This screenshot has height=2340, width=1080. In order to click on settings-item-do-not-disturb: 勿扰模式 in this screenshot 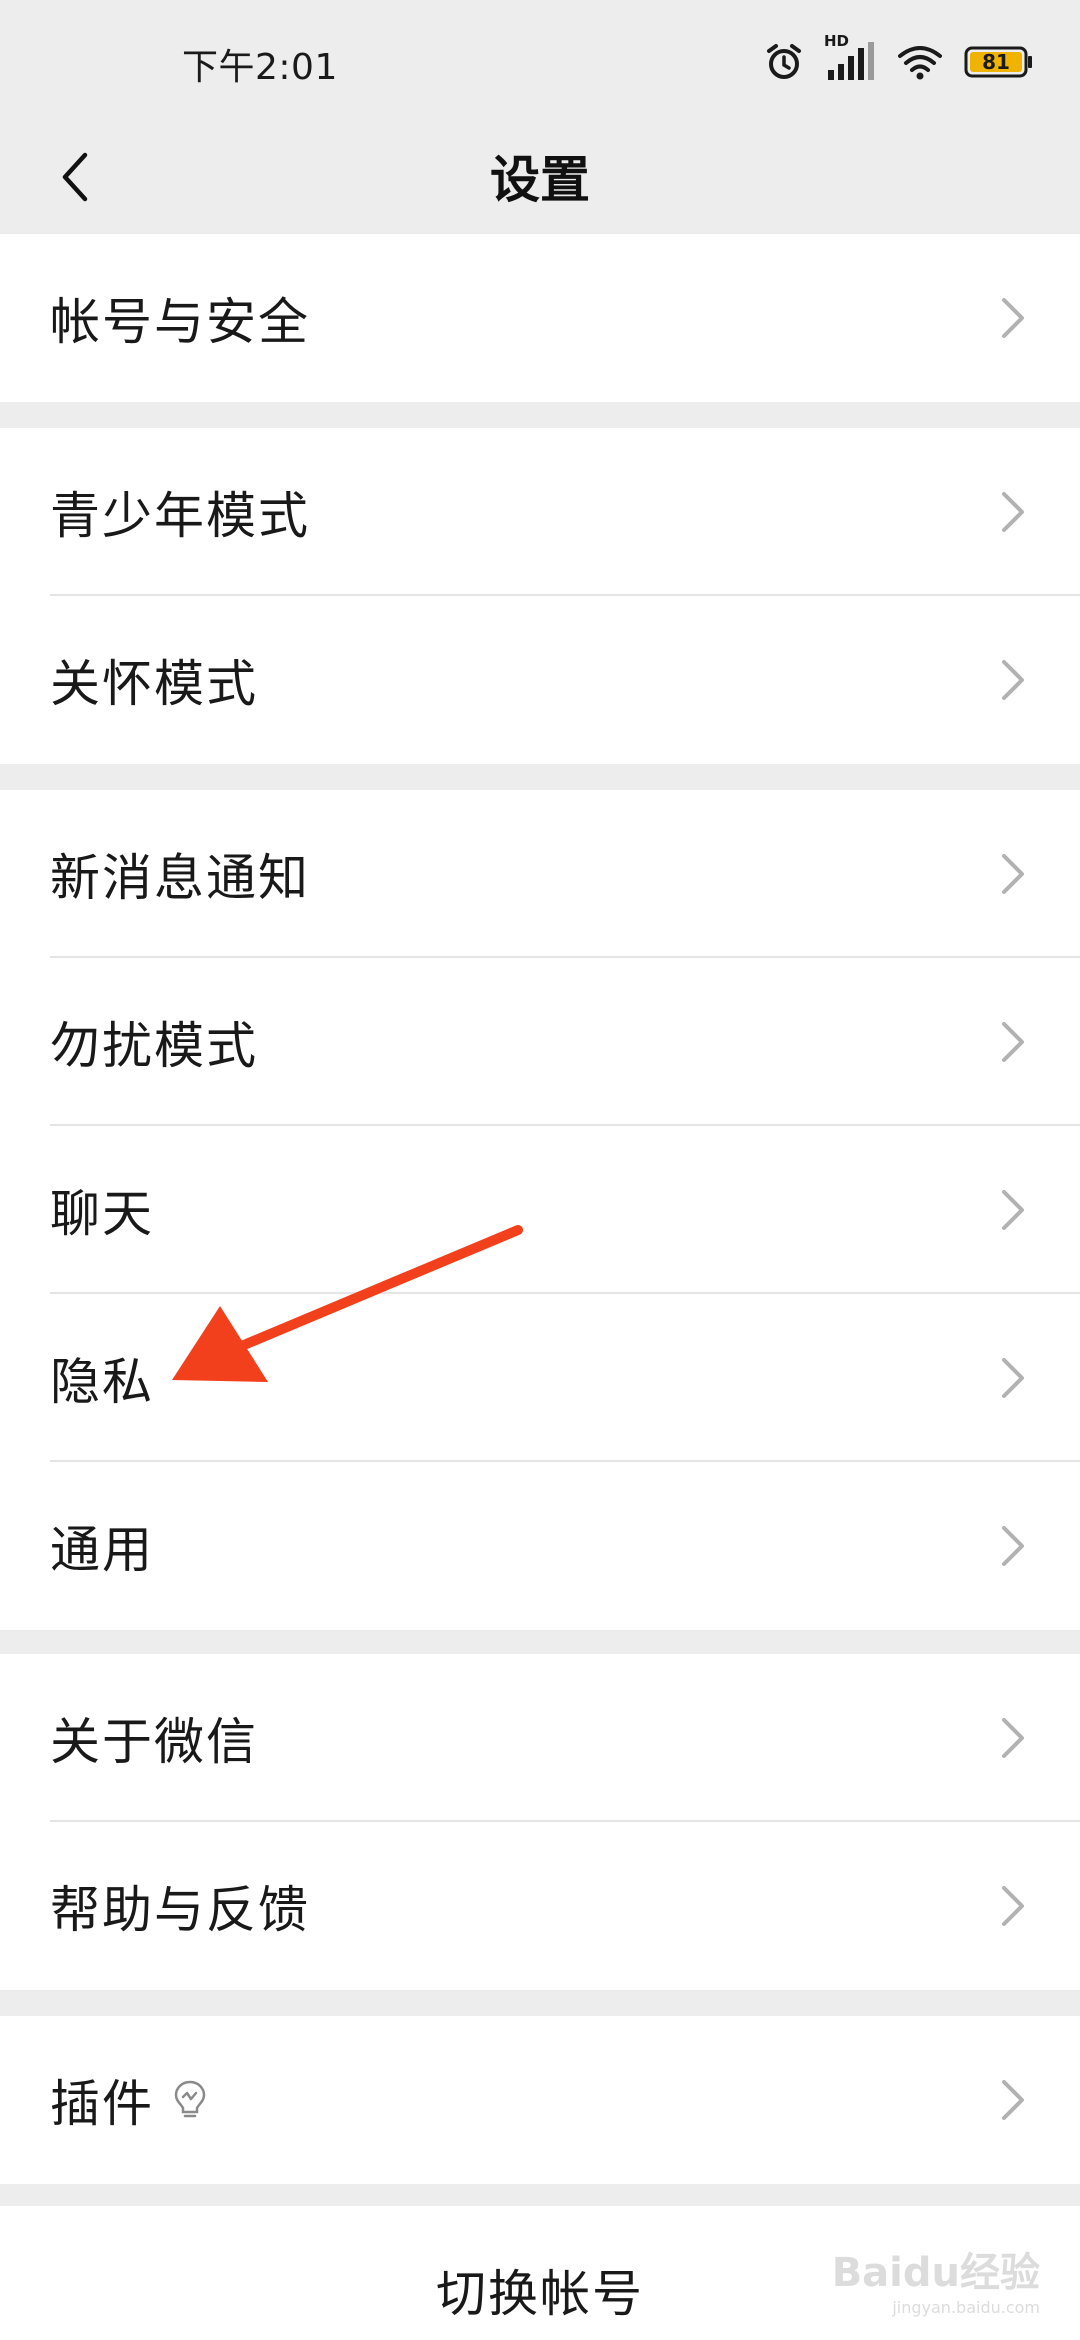, I will do `click(540, 1042)`.